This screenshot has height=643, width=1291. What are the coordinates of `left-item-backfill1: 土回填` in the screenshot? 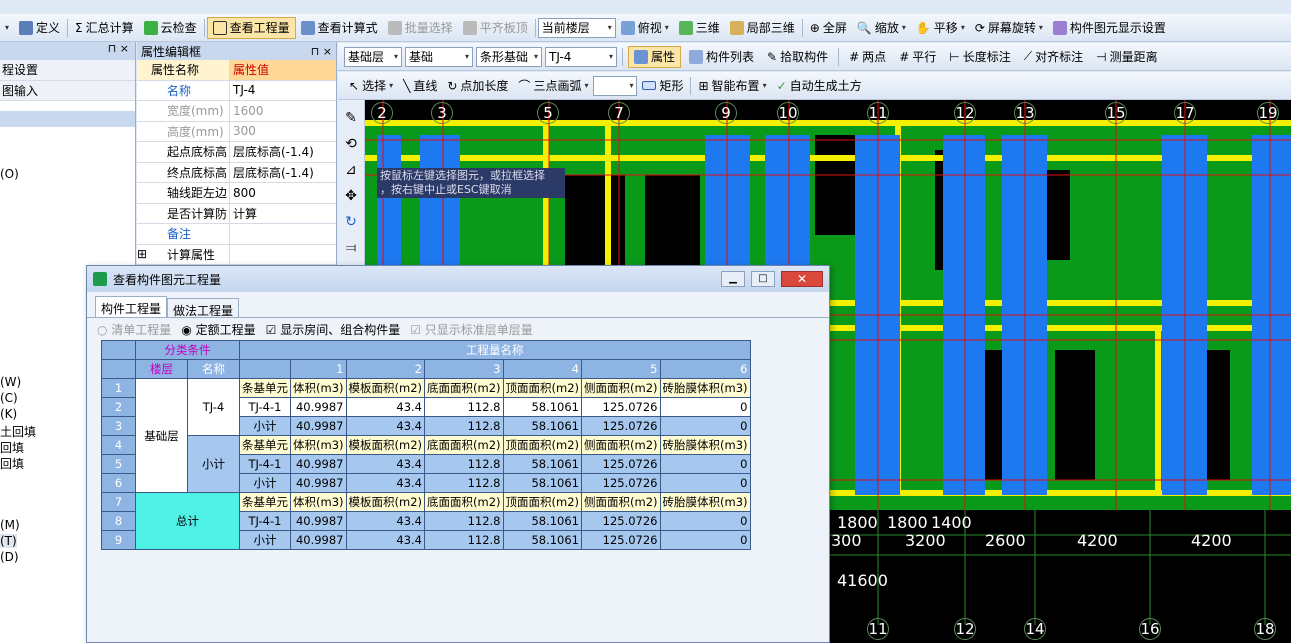 It's located at (18, 431).